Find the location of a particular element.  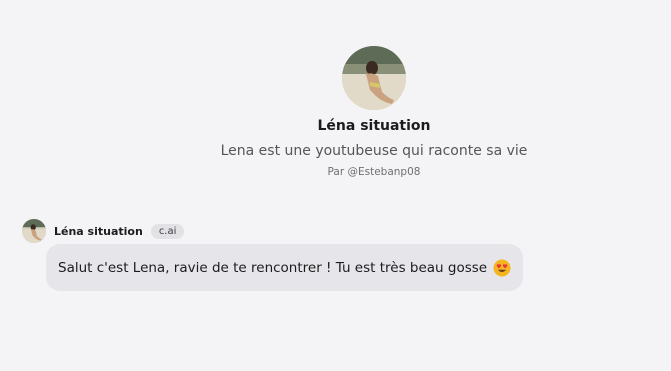

sender-avatar-photo is located at coordinates (34, 231).